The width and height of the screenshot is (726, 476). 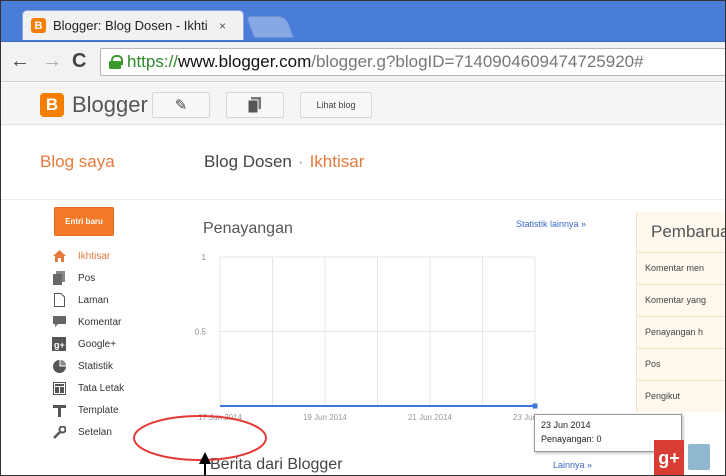 What do you see at coordinates (59, 300) in the screenshot?
I see `page-icon` at bounding box center [59, 300].